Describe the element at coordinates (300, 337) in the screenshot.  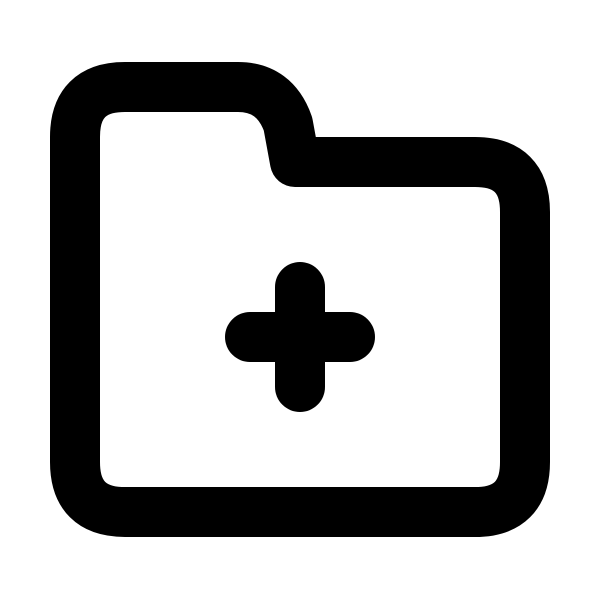
I see `plus-icon` at that location.